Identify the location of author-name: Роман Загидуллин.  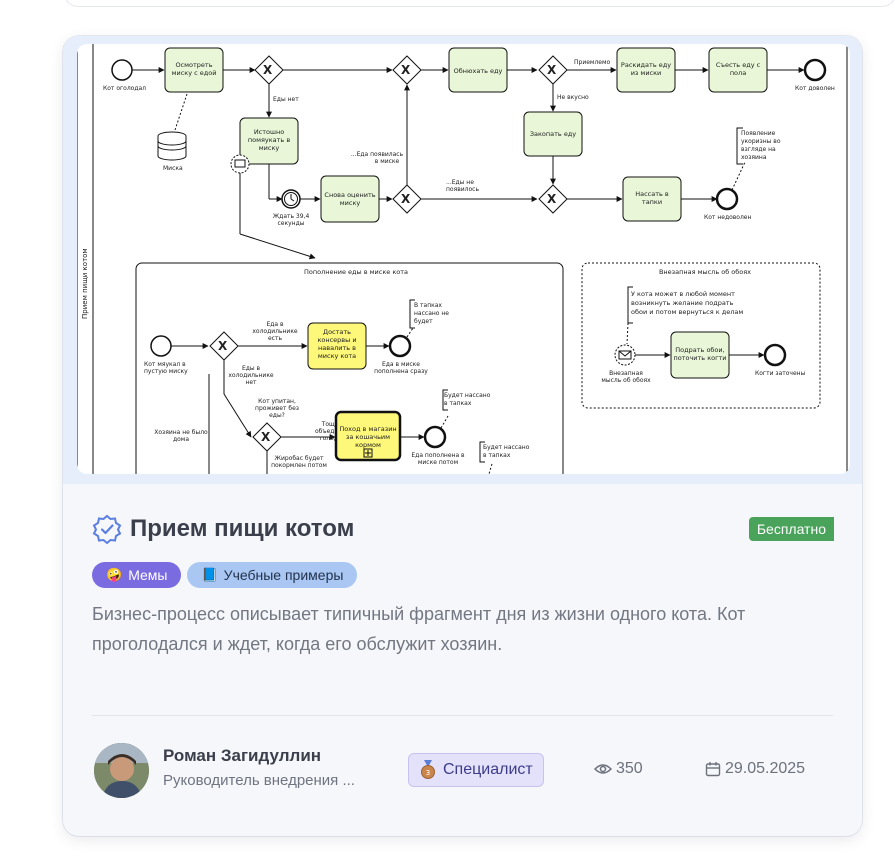
(242, 756).